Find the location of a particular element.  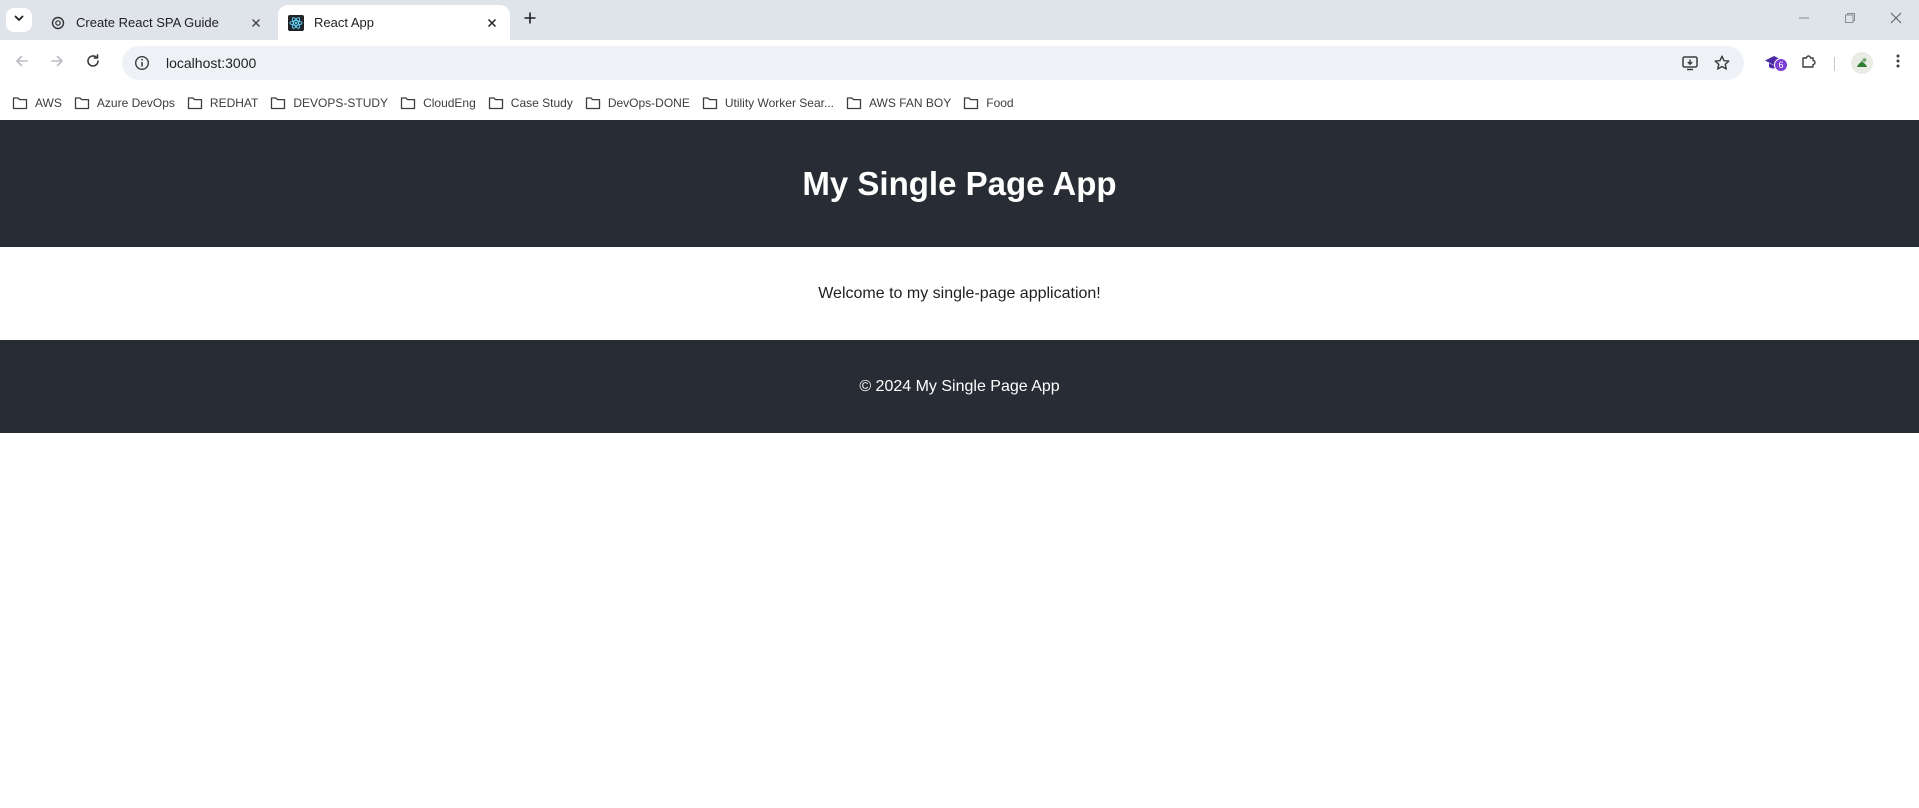

chevron-down-icon is located at coordinates (19, 20).